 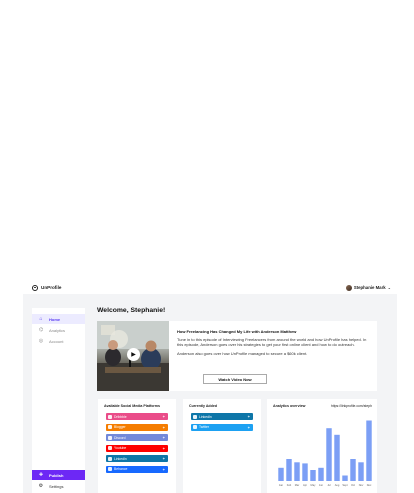 What do you see at coordinates (222, 446) in the screenshot?
I see `currently-added-card: Currently Added LinkedIn + Twitter +` at bounding box center [222, 446].